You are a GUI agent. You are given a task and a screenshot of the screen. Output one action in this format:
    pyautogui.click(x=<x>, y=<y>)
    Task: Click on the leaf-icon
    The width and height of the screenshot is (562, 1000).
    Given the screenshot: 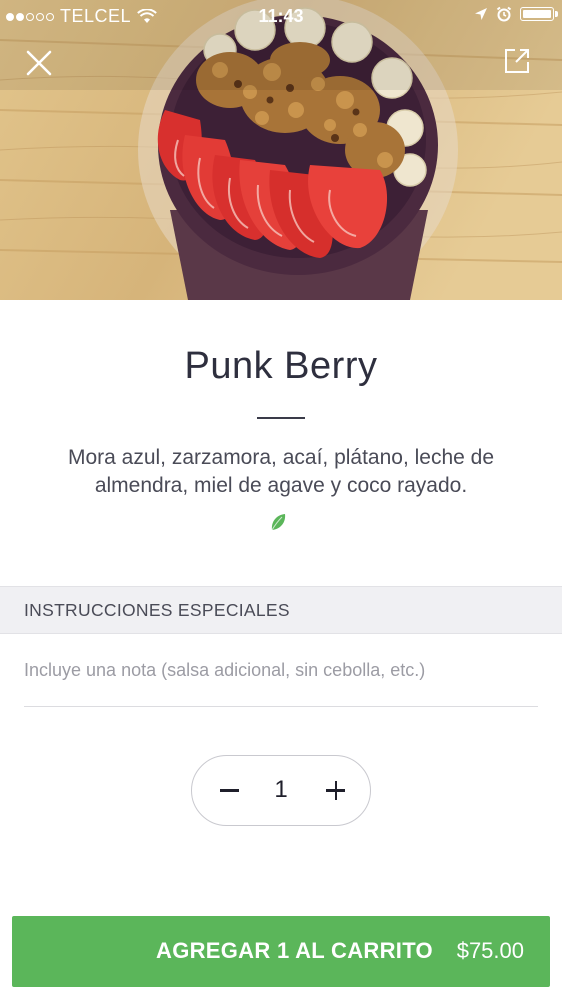 What is the action you would take?
    pyautogui.click(x=278, y=522)
    